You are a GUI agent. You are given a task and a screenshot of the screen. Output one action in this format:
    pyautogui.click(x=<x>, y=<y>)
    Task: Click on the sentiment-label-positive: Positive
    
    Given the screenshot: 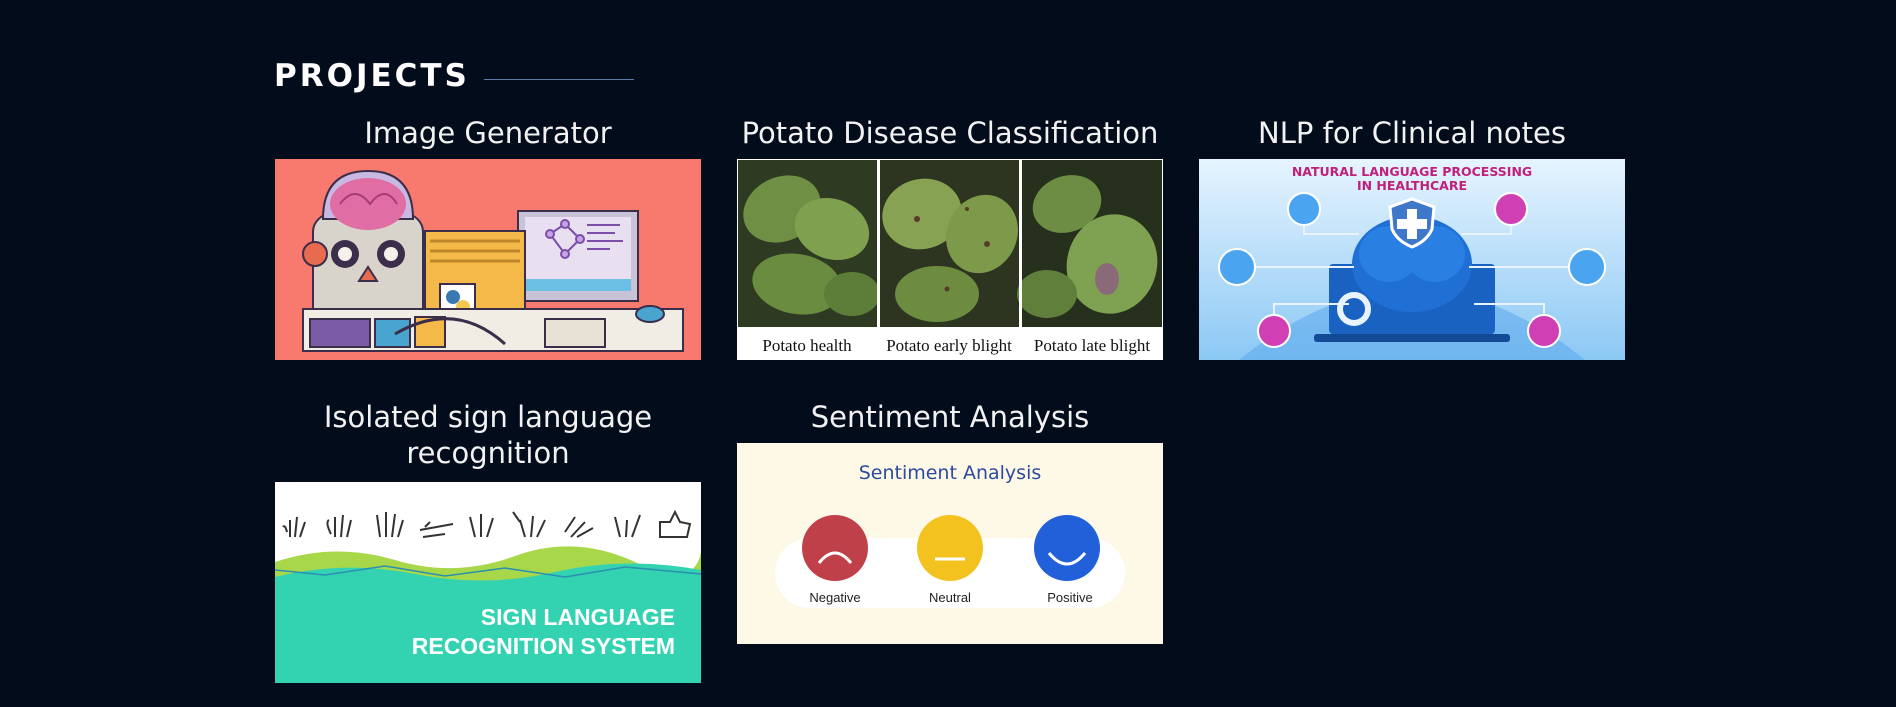 What is the action you would take?
    pyautogui.click(x=1070, y=597)
    